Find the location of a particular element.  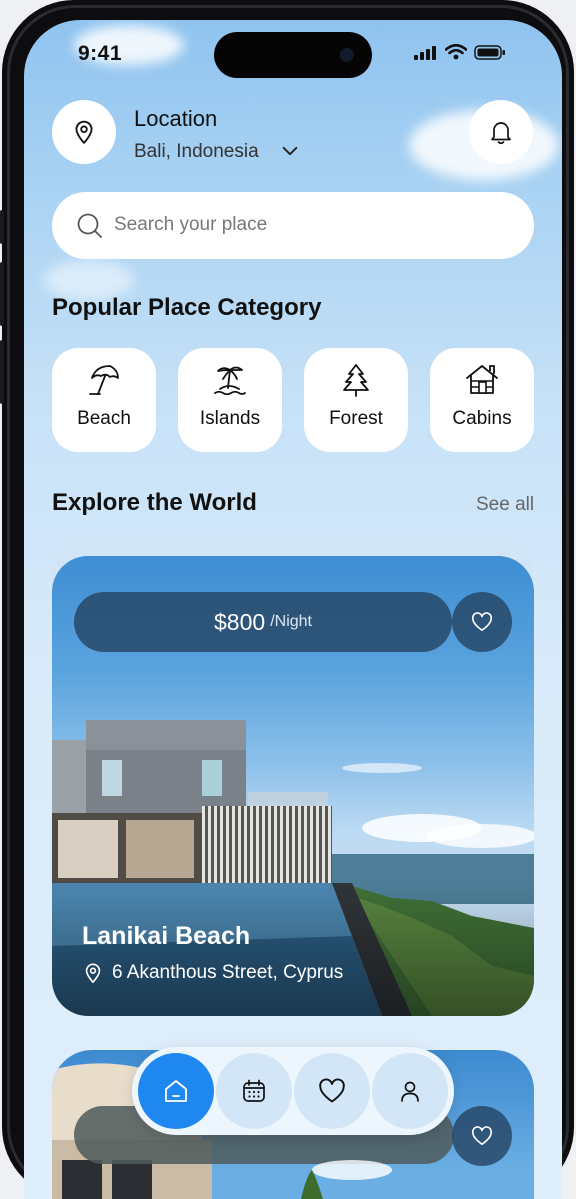

nav-home is located at coordinates (176, 1091).